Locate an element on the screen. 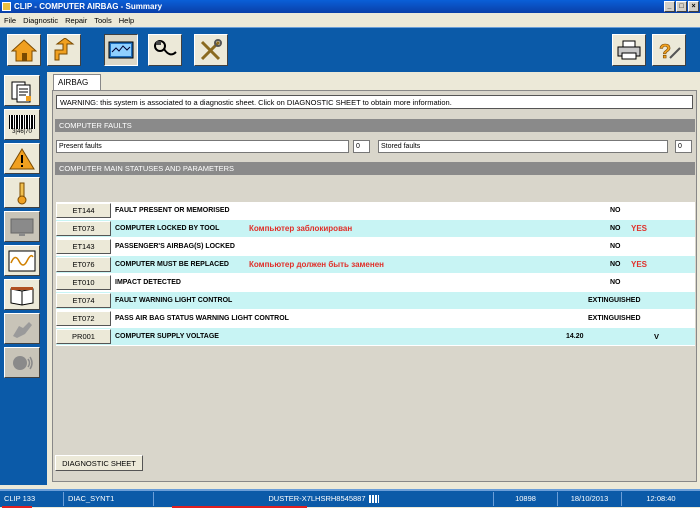 The image size is (700, 508). measure-button is located at coordinates (121, 50).